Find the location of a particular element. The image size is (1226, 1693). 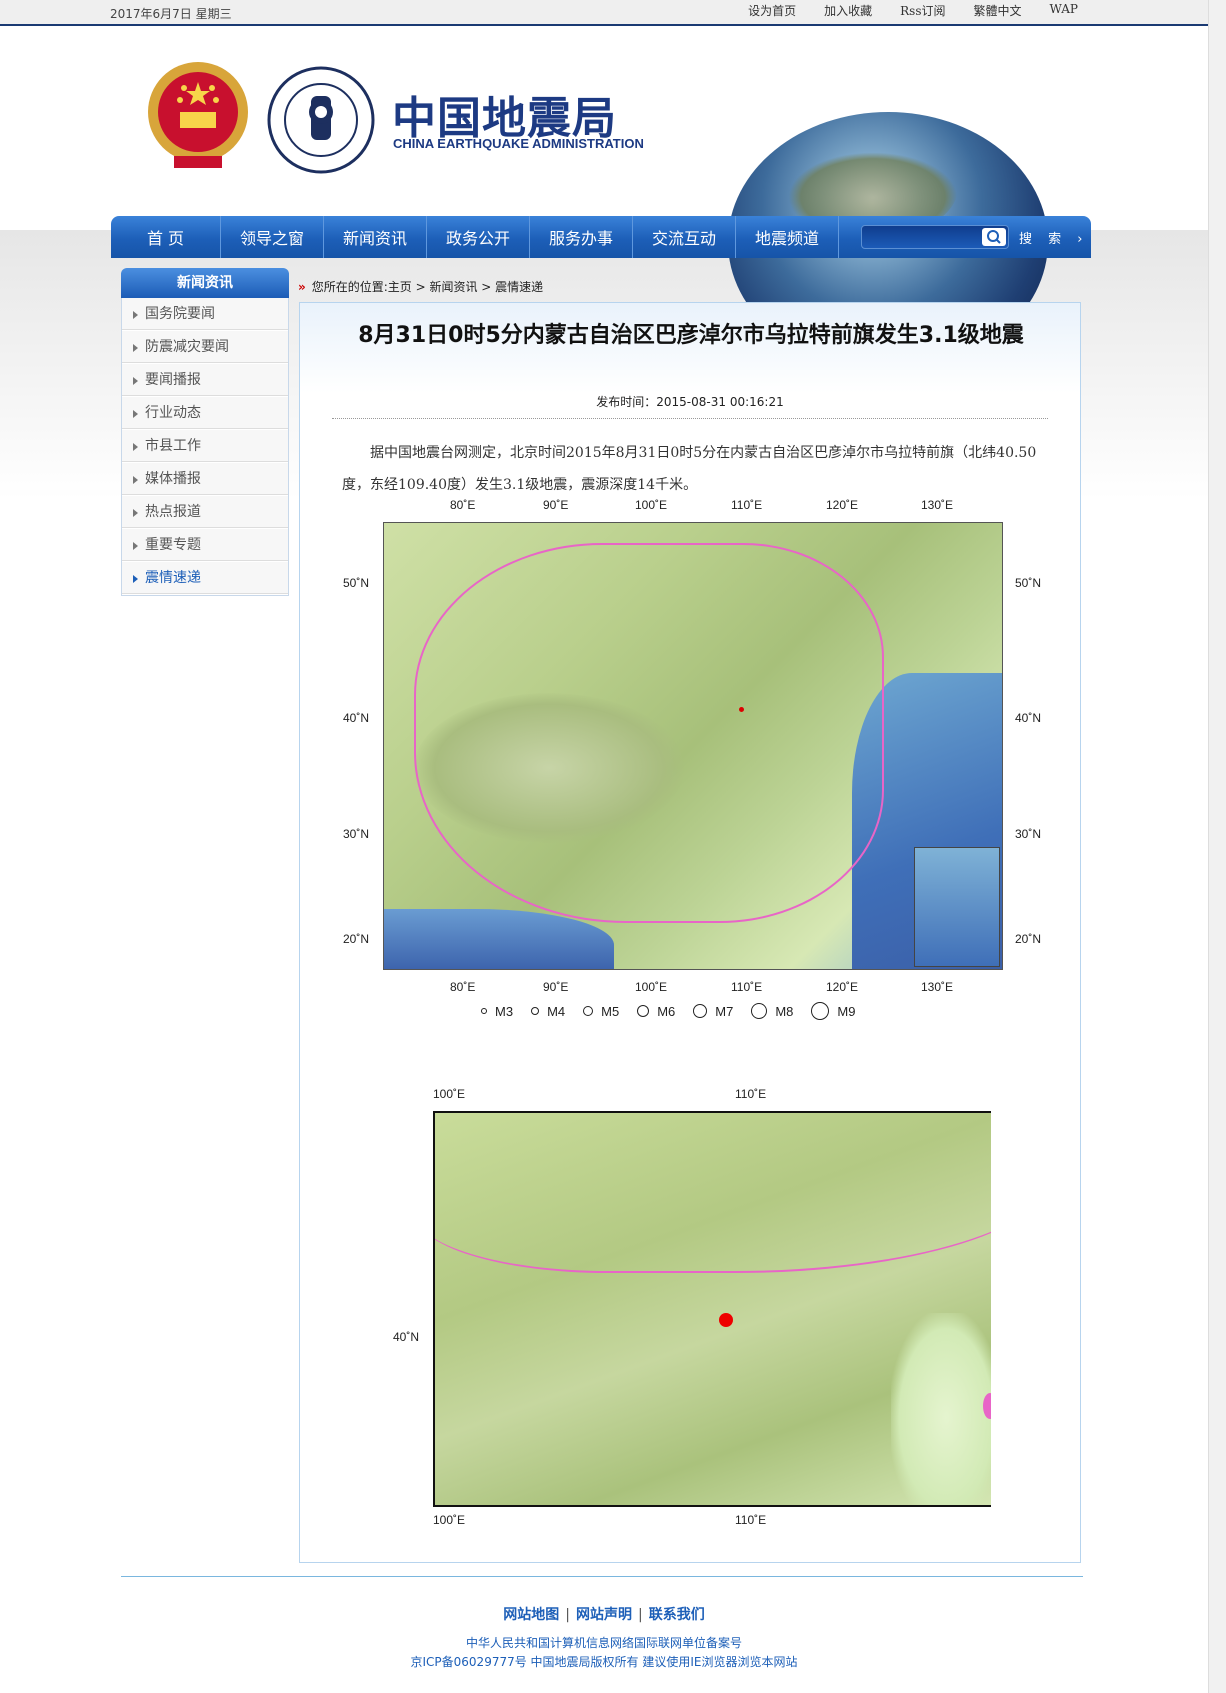

map1-right-tick: 50˚N is located at coordinates (1028, 583).